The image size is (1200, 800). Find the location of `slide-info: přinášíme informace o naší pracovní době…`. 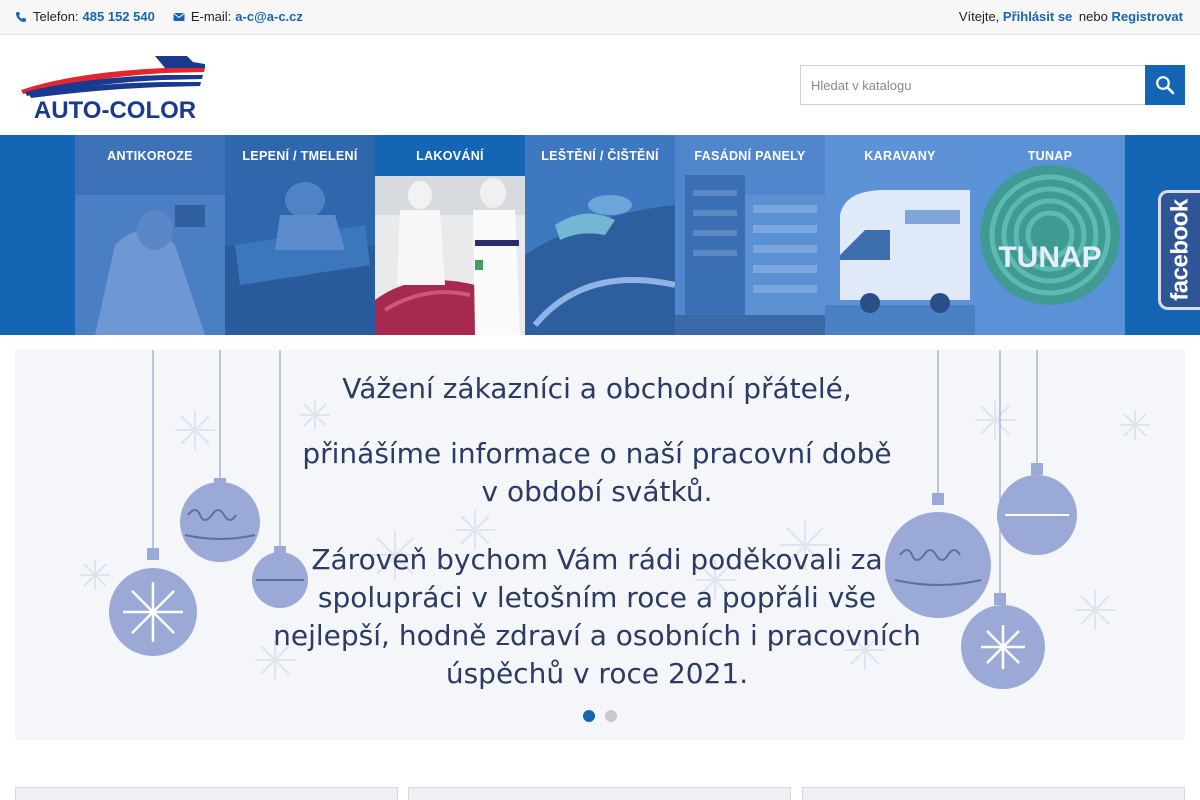

slide-info: přinášíme informace o naší pracovní době… is located at coordinates (597, 473).